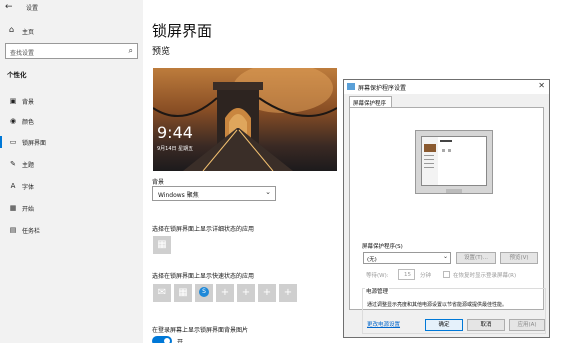 This screenshot has height=343, width=569. What do you see at coordinates (383, 324) in the screenshot?
I see `change-power-settings-link: 更改电源设置` at bounding box center [383, 324].